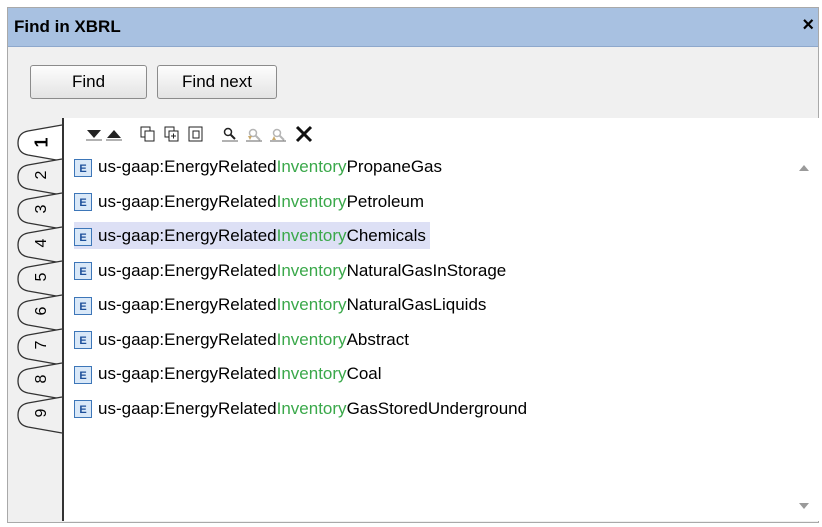  I want to click on tab-5: 5, so click(41, 278).